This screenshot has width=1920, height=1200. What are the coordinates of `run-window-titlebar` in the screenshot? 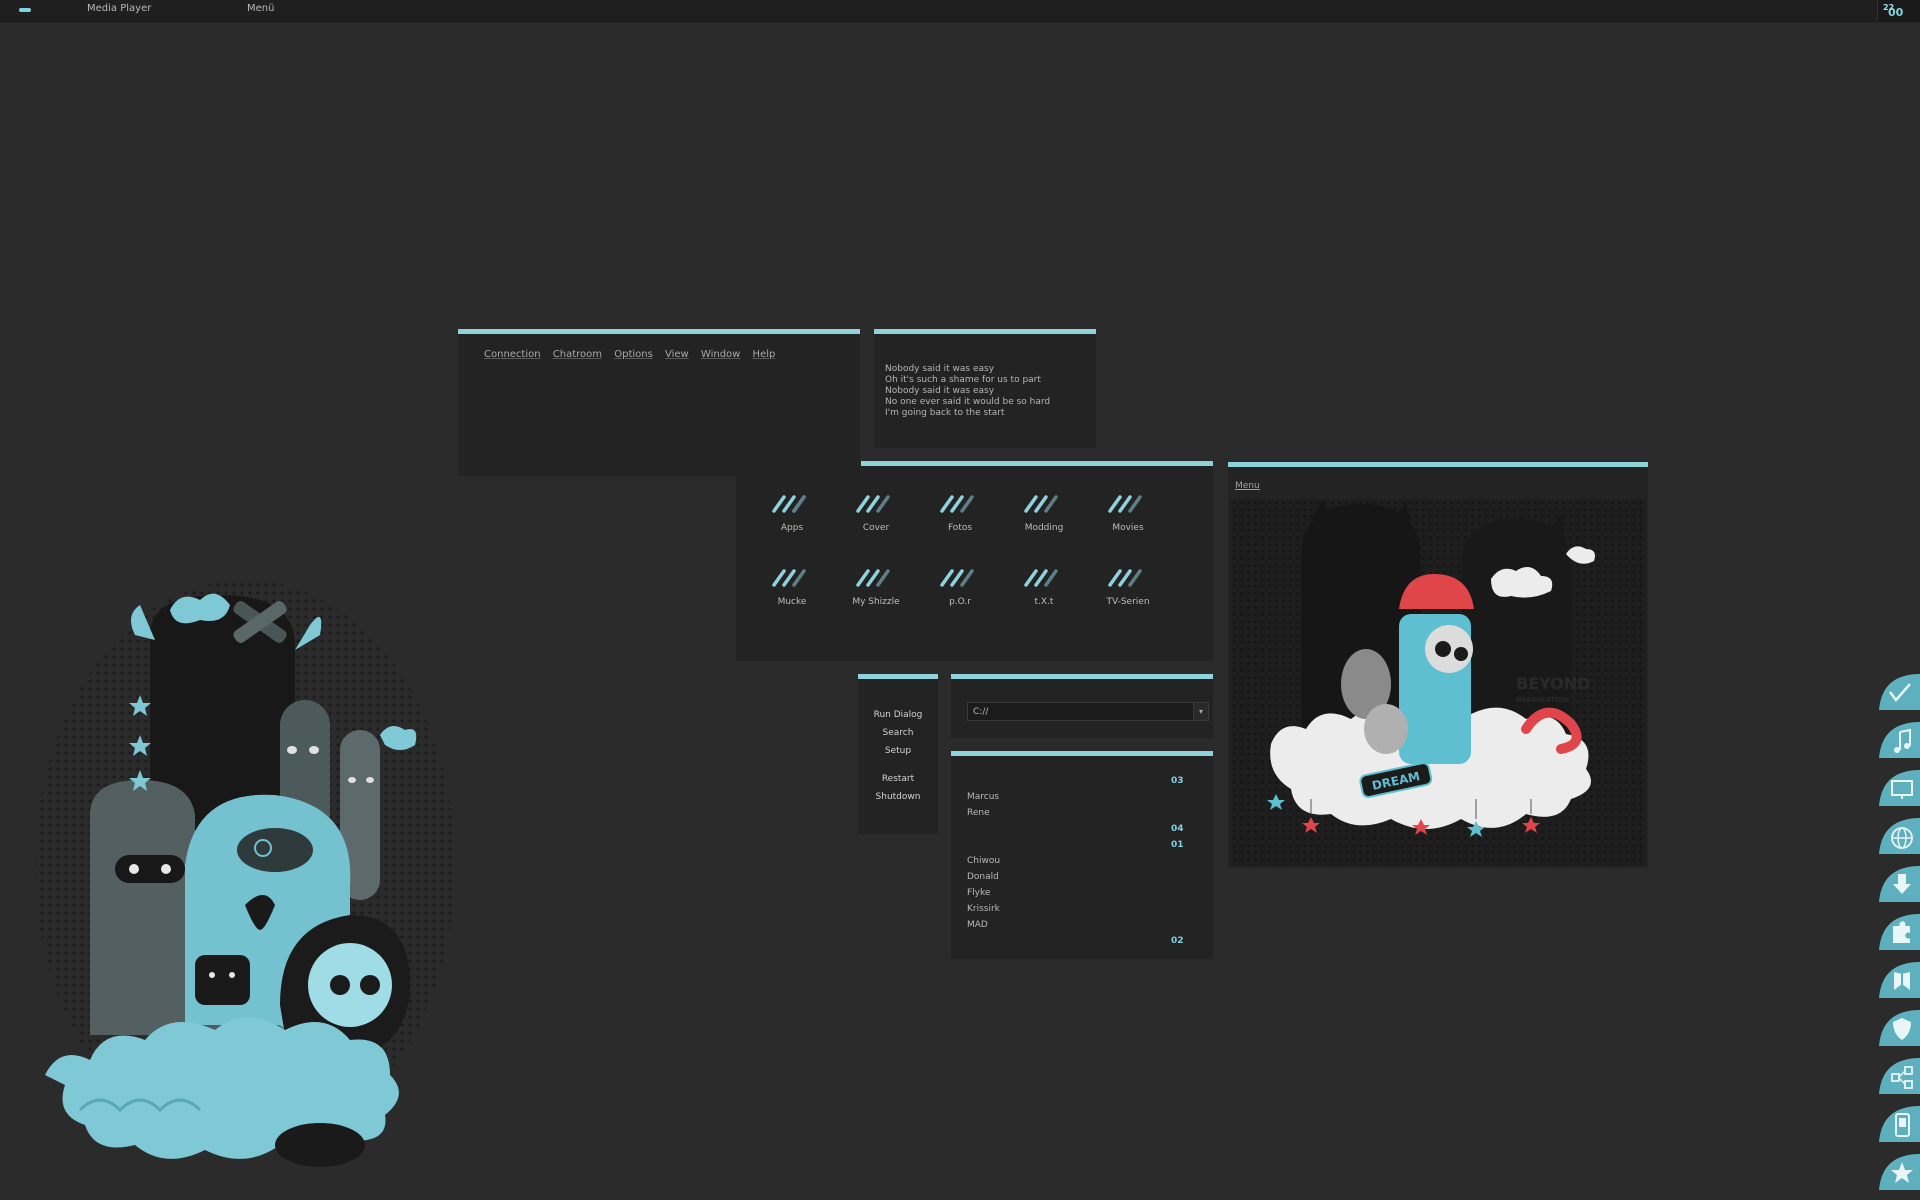 It's located at (1082, 676).